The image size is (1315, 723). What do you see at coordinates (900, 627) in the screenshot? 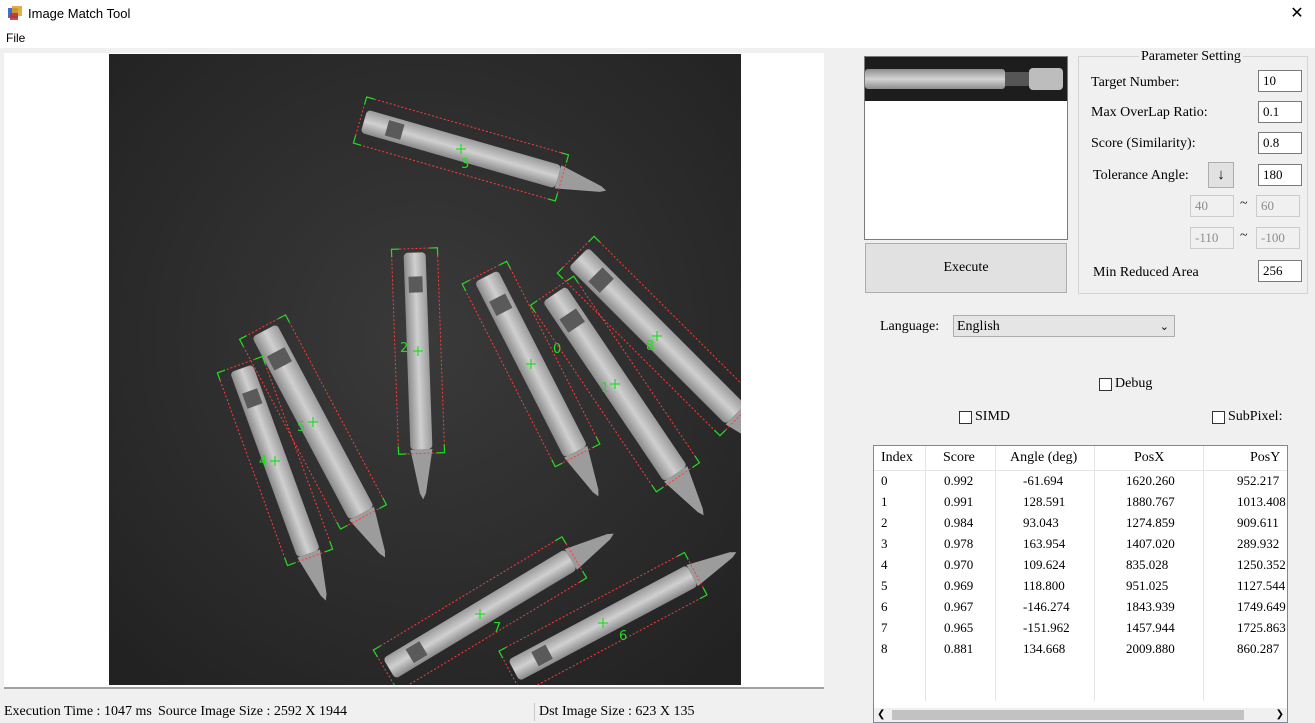
I see `cell-index: 7` at bounding box center [900, 627].